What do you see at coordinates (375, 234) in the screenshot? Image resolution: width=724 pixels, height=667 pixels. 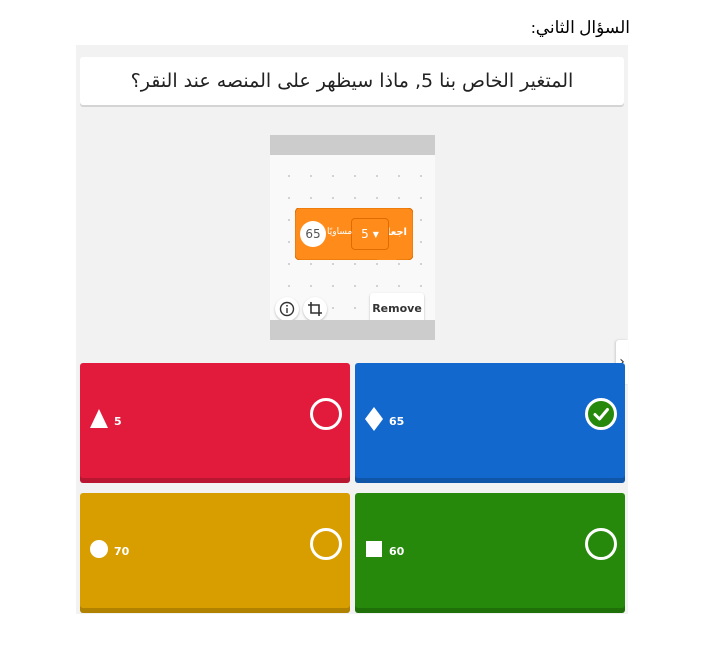 I see `dropdown-arrow-icon: ▼` at bounding box center [375, 234].